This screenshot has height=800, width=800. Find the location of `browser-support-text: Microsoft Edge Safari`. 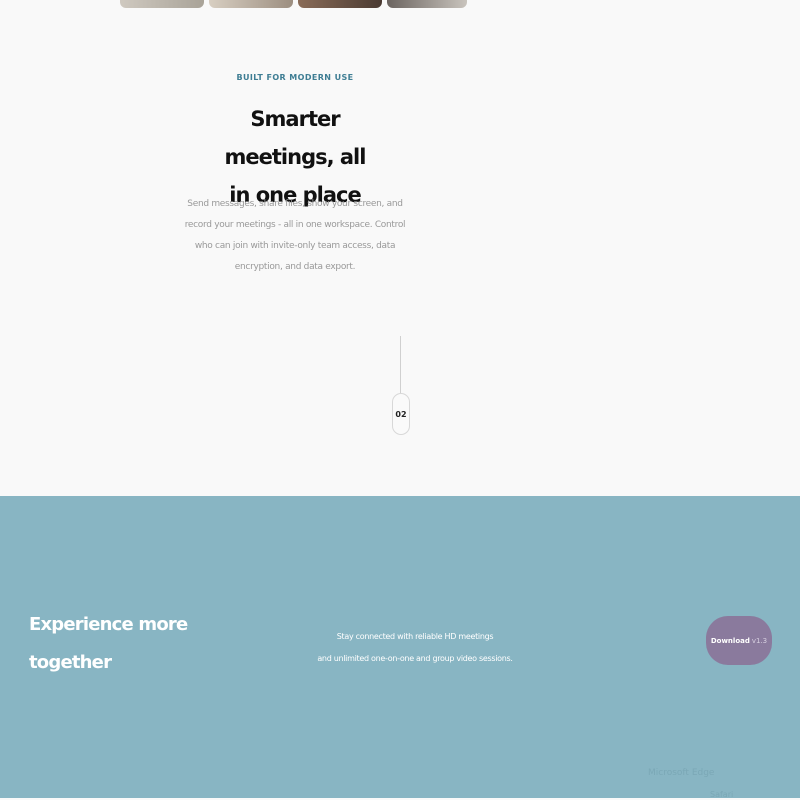

browser-support-text: Microsoft Edge Safari is located at coordinates (708, 783).